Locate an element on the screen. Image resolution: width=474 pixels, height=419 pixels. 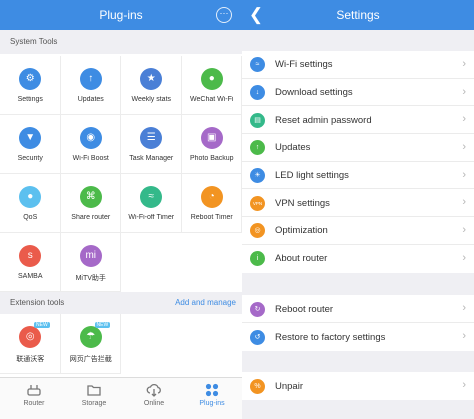
settings-row: % Unpair › is located at coordinates (358, 386).